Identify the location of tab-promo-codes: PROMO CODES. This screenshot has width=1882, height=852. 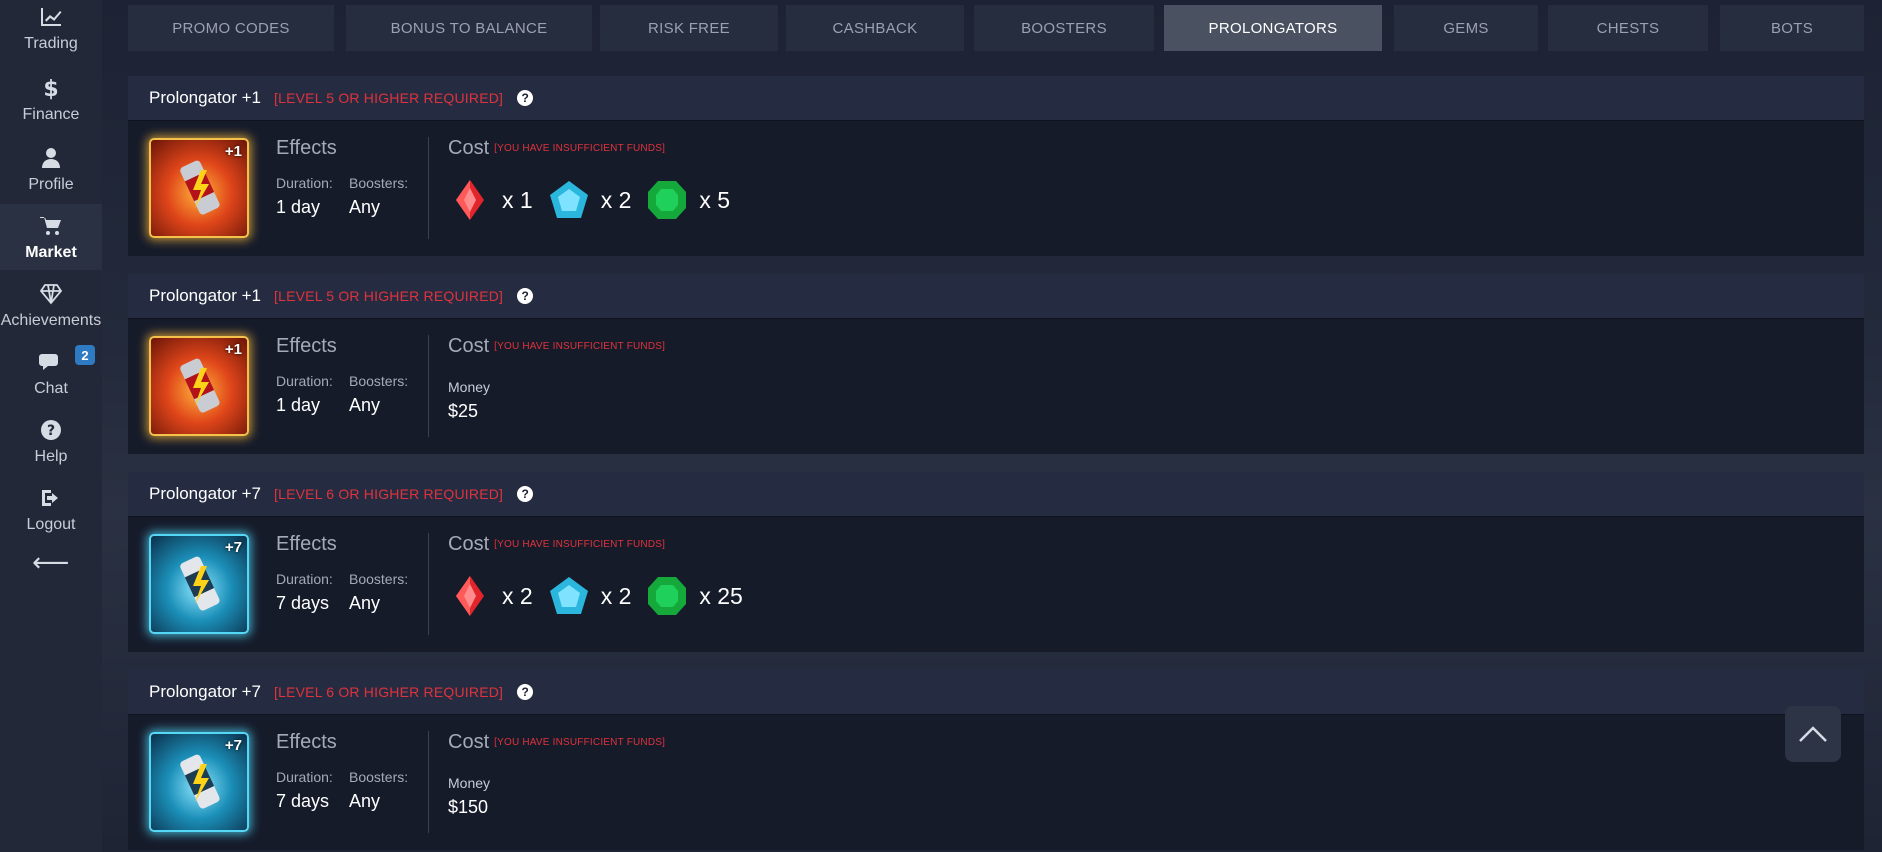
(231, 28).